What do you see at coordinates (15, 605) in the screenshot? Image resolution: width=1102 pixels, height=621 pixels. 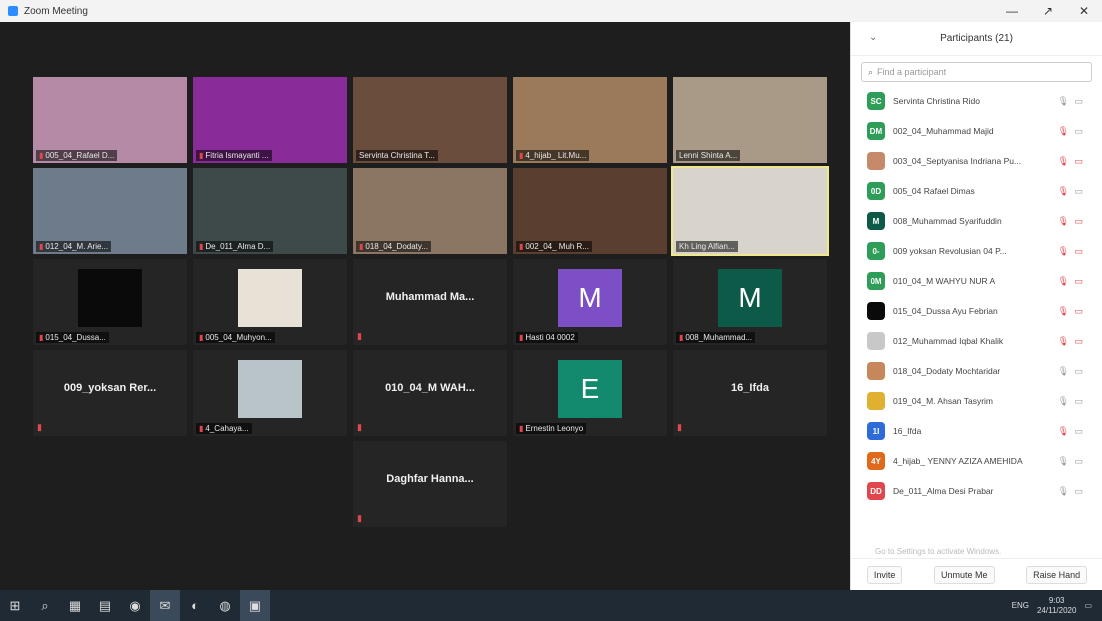 I see `start-button: ⊞` at bounding box center [15, 605].